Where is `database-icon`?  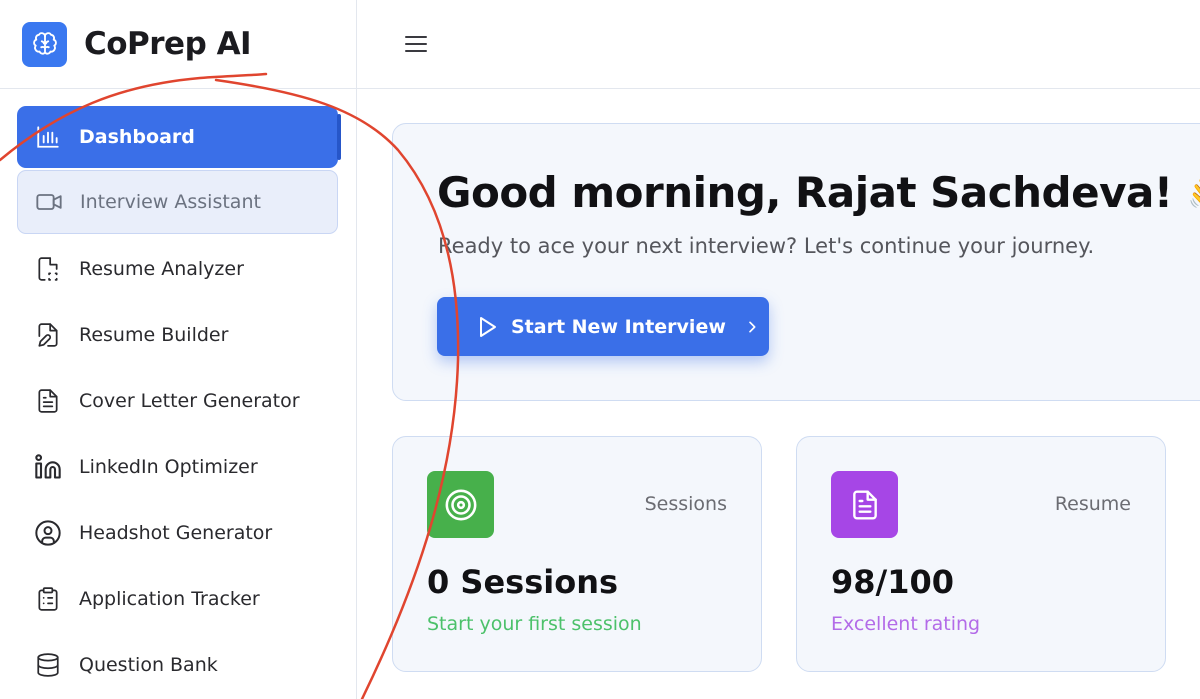
database-icon is located at coordinates (48, 665).